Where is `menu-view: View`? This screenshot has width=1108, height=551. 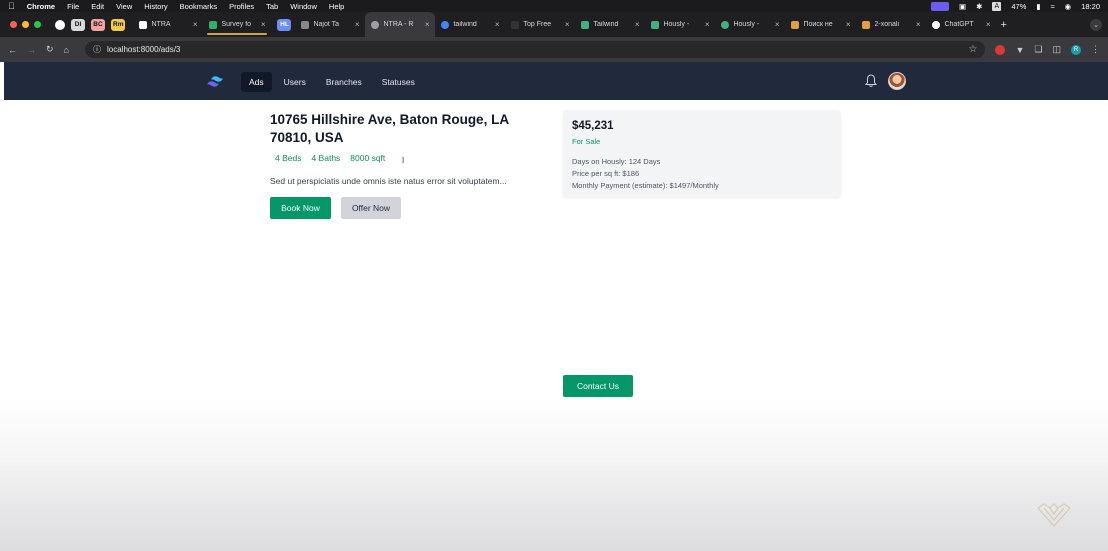 menu-view: View is located at coordinates (124, 6).